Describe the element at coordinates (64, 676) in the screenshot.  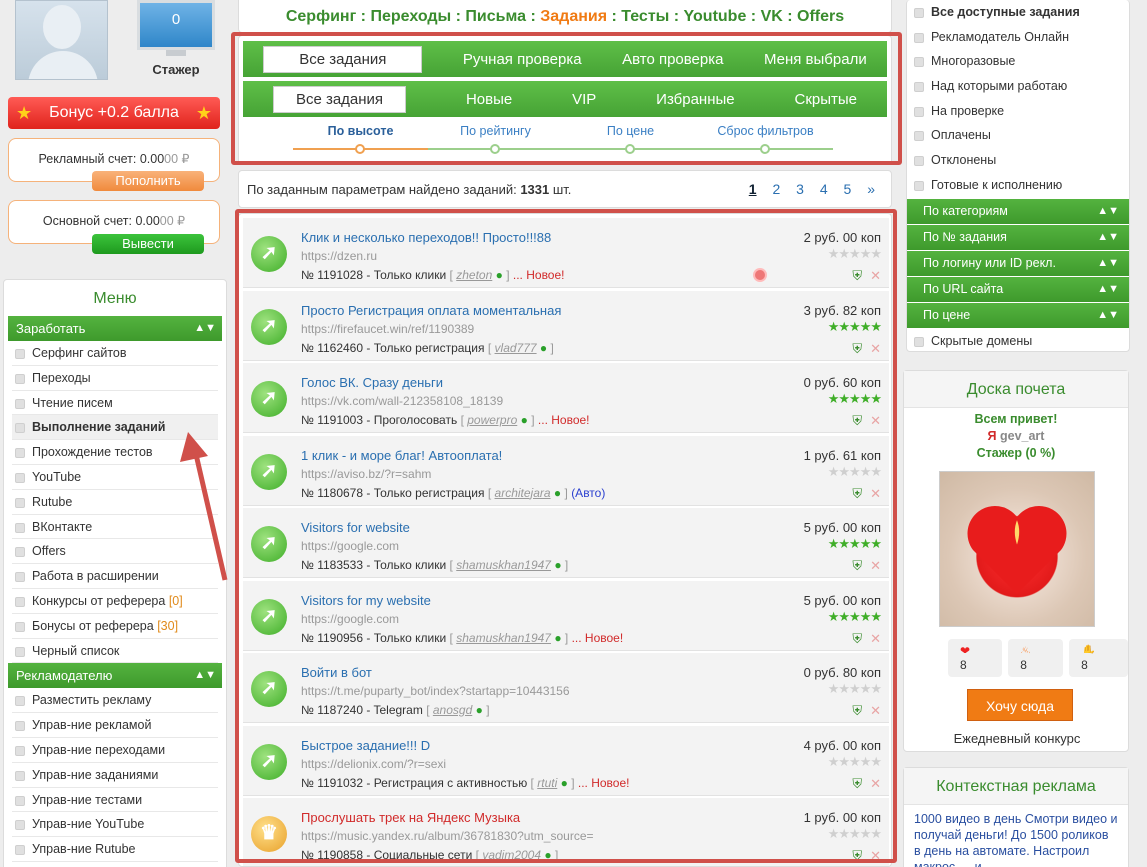
I see `menu-section-label: Рекламодателю` at that location.